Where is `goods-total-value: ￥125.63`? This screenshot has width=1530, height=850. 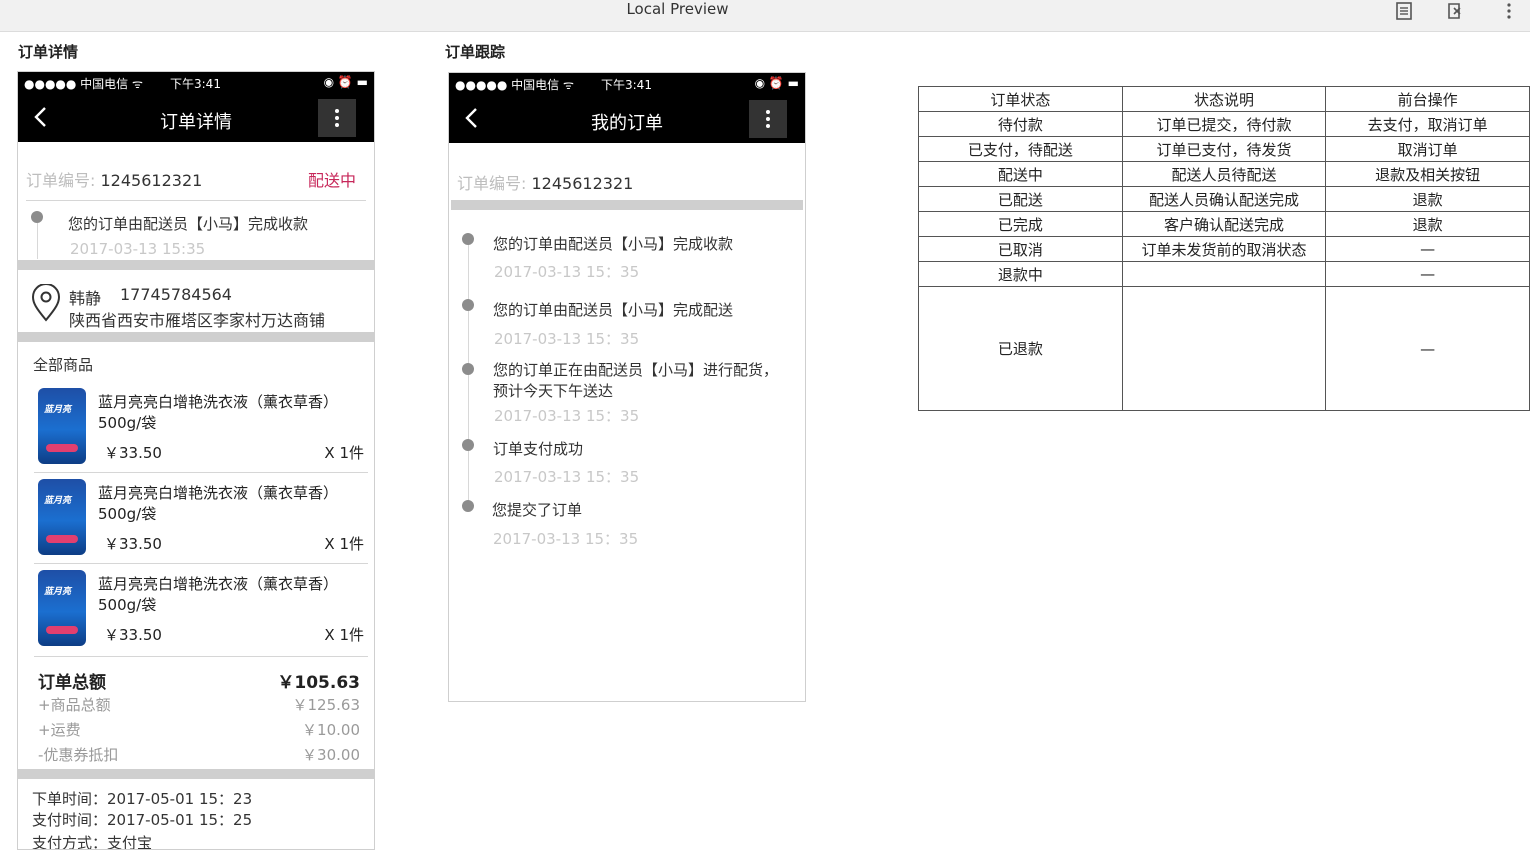
goods-total-value: ￥125.63 is located at coordinates (326, 705).